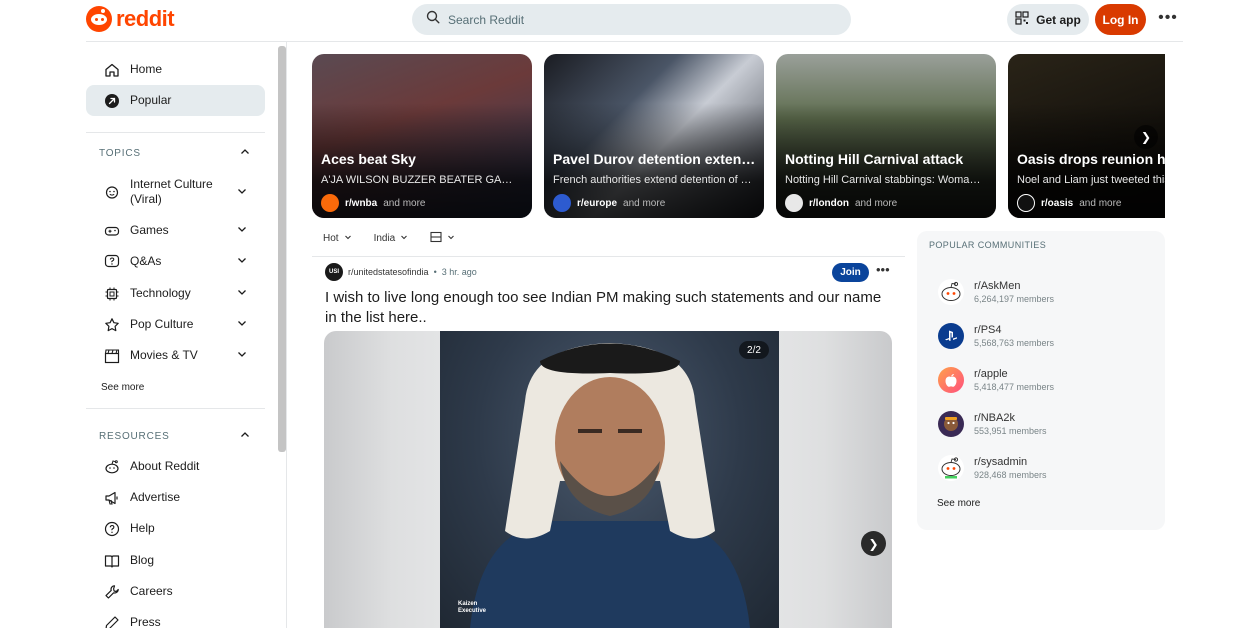  I want to click on sidebar-border, so click(286, 335).